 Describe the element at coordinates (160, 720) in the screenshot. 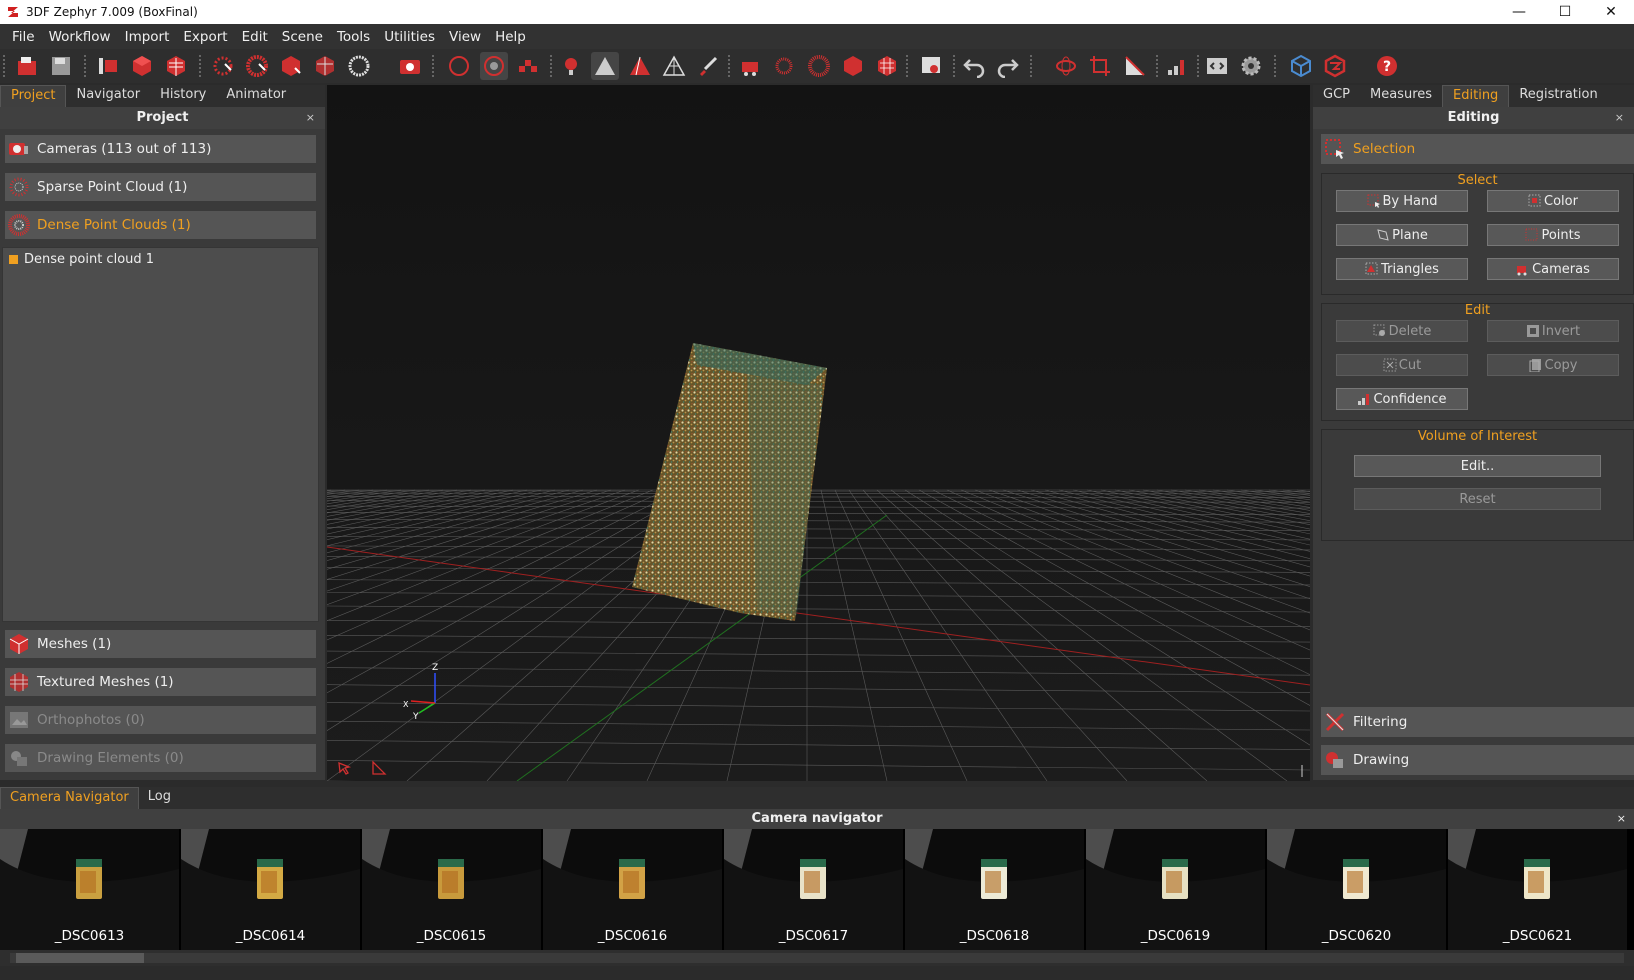

I see `section-orthophotos: Orthophotos (0)` at that location.